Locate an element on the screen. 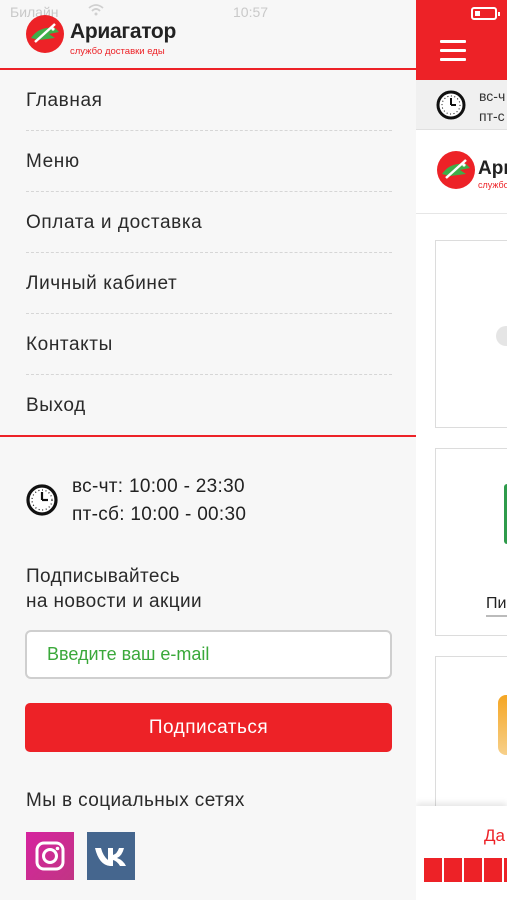 Image resolution: width=507 pixels, height=900 pixels. brand-logo: Ариагатор службо доставки еды is located at coordinates (125, 36).